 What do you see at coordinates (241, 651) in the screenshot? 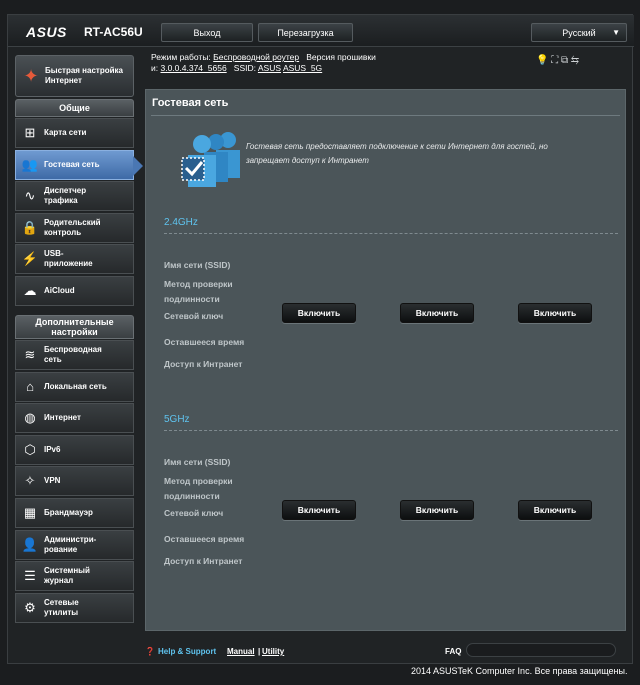
I see `manual-link: Manual` at bounding box center [241, 651].